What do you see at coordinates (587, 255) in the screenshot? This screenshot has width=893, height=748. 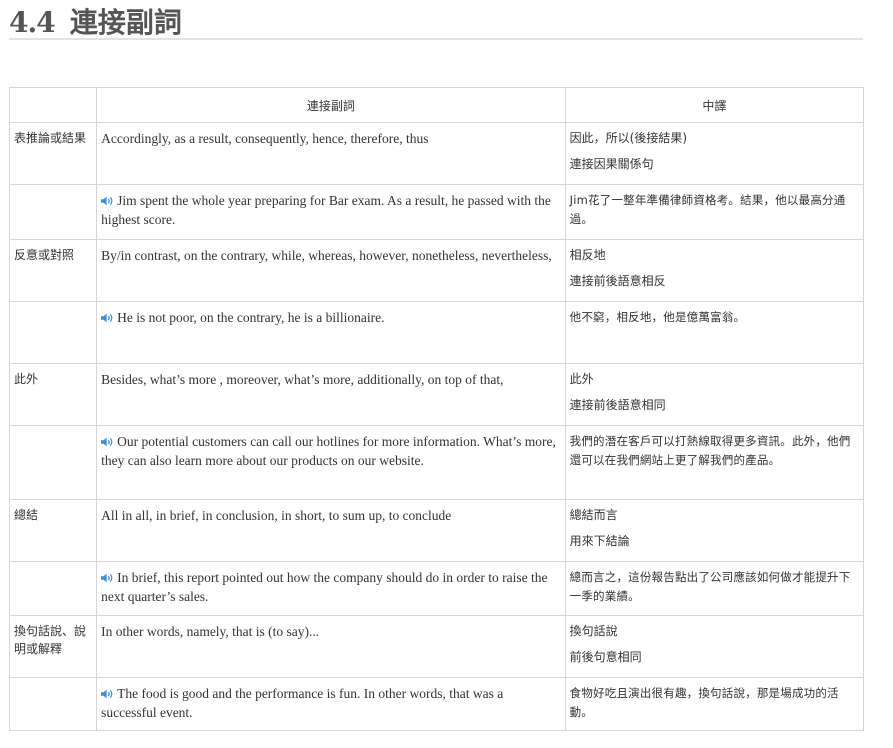 I see `meaning-text: 相反地` at bounding box center [587, 255].